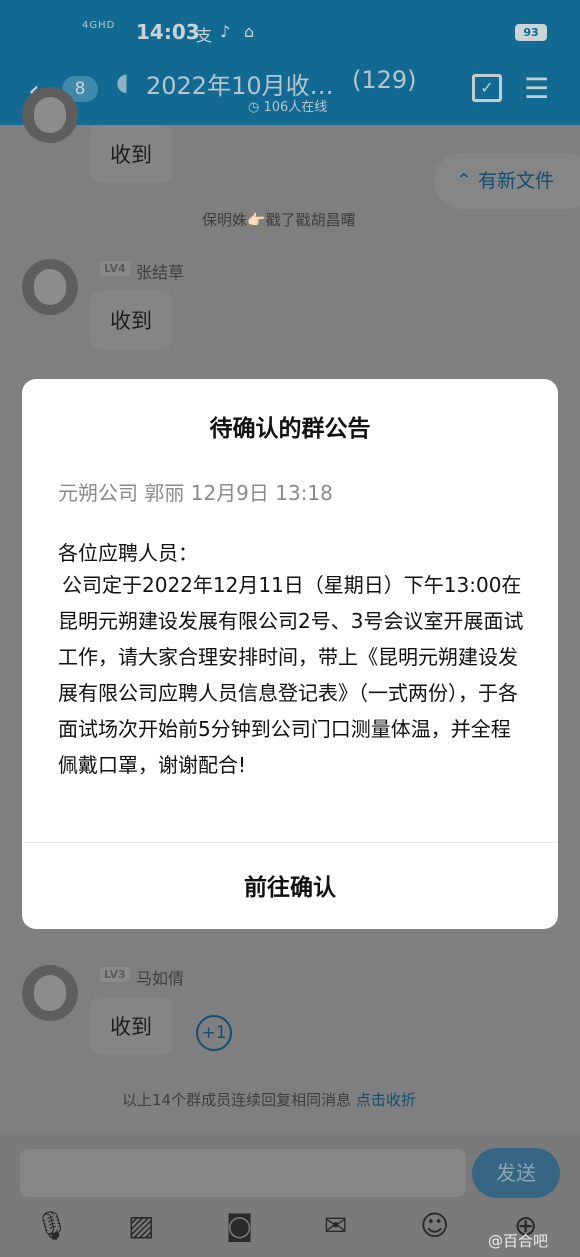 Image resolution: width=580 pixels, height=1257 pixels. I want to click on sender-name: 张结草, so click(160, 271).